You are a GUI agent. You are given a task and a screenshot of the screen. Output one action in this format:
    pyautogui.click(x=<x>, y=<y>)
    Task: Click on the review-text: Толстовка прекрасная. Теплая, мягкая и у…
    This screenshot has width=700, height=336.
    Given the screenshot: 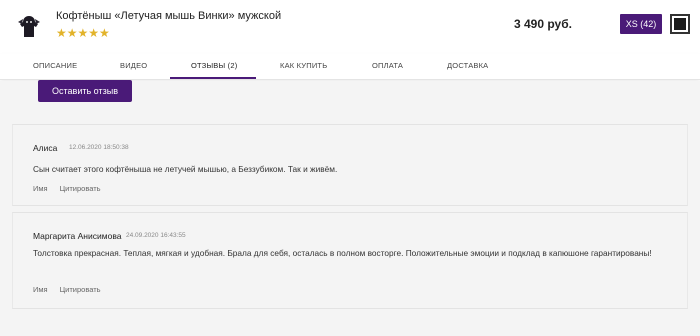 What is the action you would take?
    pyautogui.click(x=342, y=253)
    